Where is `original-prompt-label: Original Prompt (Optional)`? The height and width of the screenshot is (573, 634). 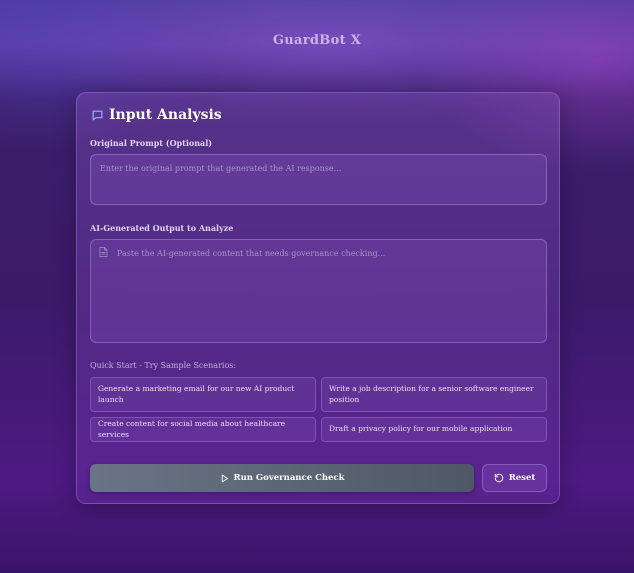
original-prompt-label: Original Prompt (Optional) is located at coordinates (151, 143).